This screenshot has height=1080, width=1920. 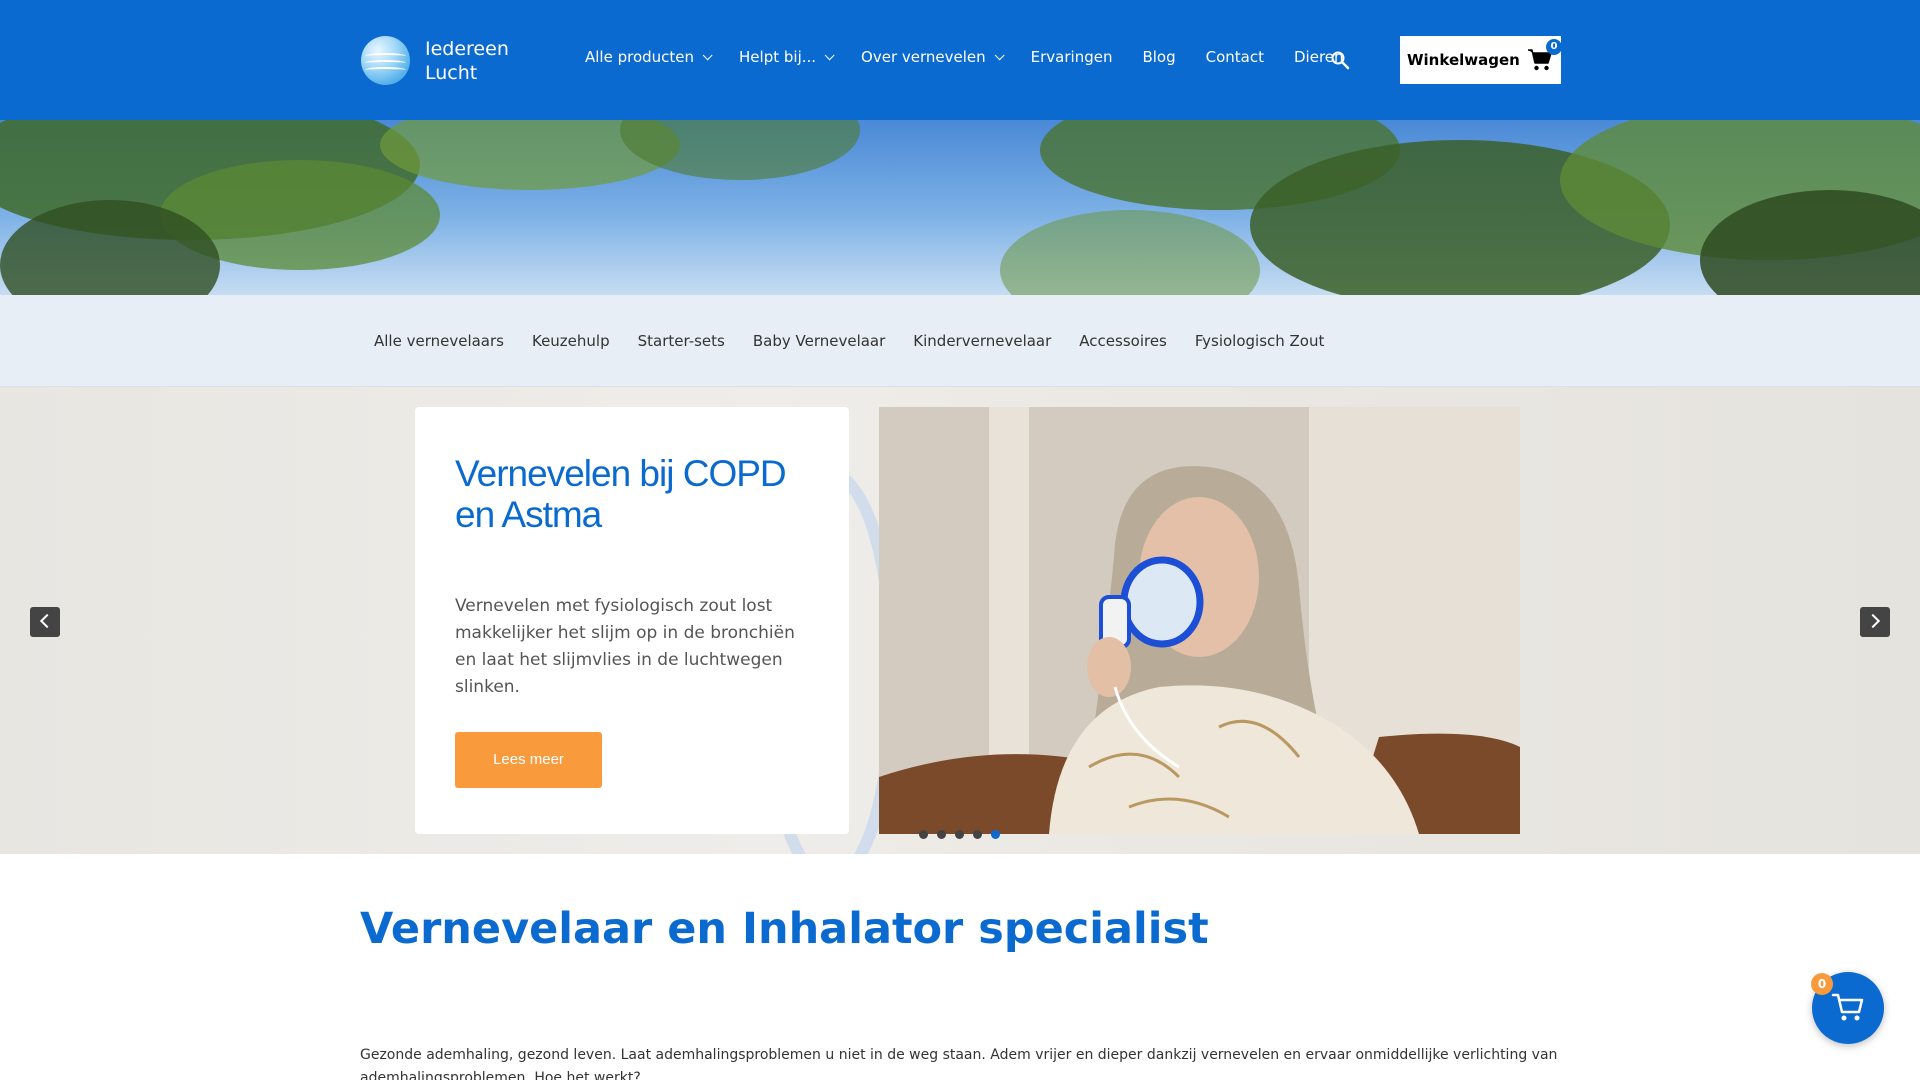 What do you see at coordinates (1340, 60) in the screenshot?
I see `search-icon` at bounding box center [1340, 60].